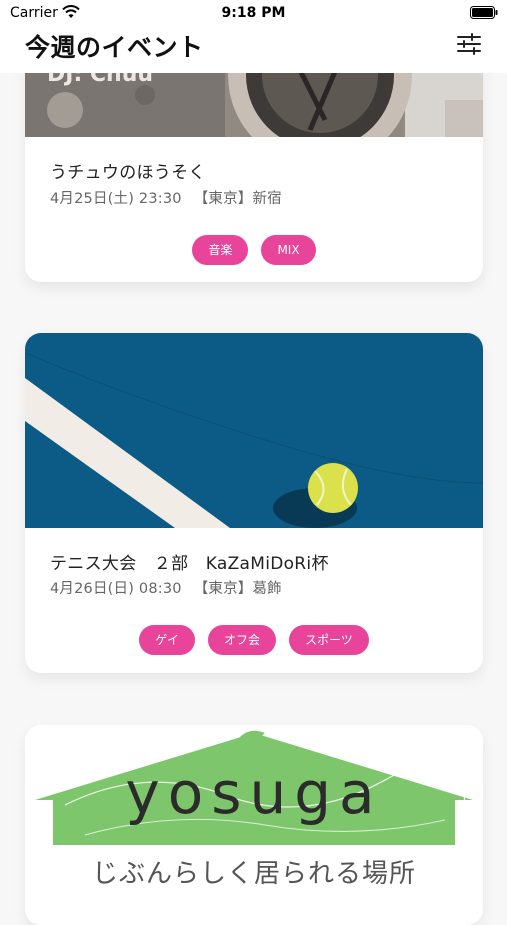 This screenshot has height=925, width=507. Describe the element at coordinates (469, 44) in the screenshot. I see `filter-icon` at that location.